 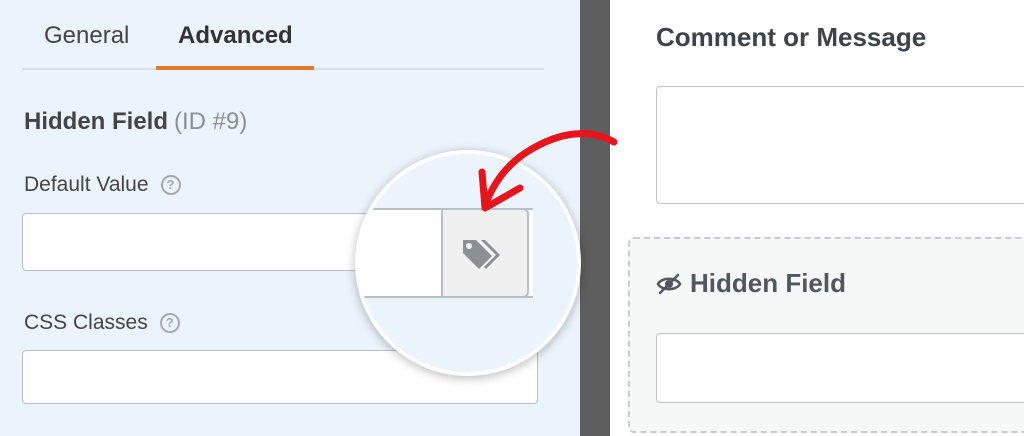 I want to click on comment-field-title: Comment or Message, so click(x=791, y=37).